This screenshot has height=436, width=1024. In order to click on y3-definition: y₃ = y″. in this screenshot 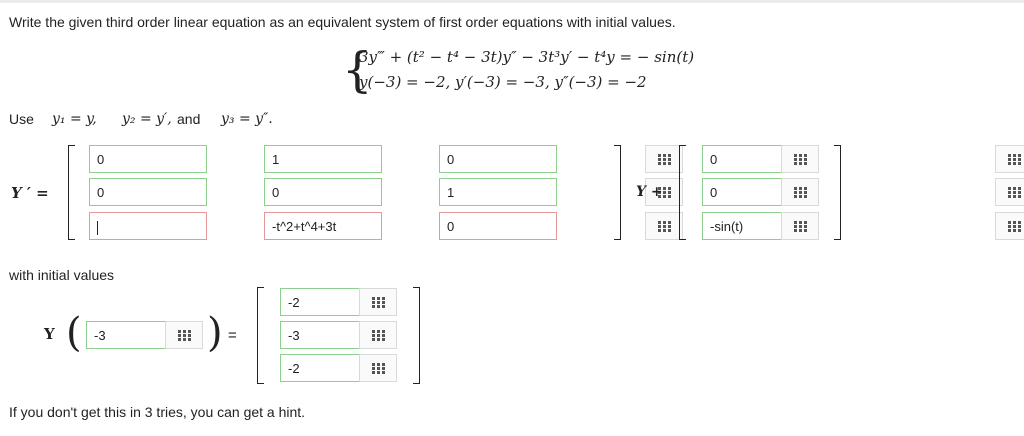, I will do `click(247, 119)`.